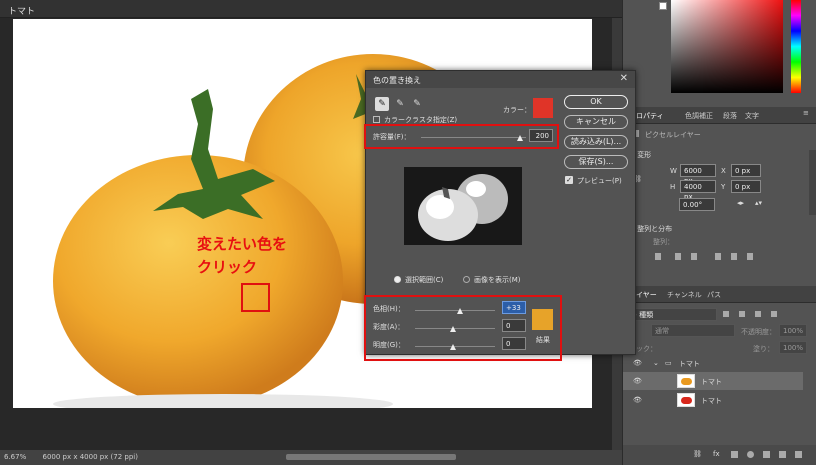 Image resolution: width=816 pixels, height=465 pixels. I want to click on zoom-level: 6.67%, so click(15, 457).